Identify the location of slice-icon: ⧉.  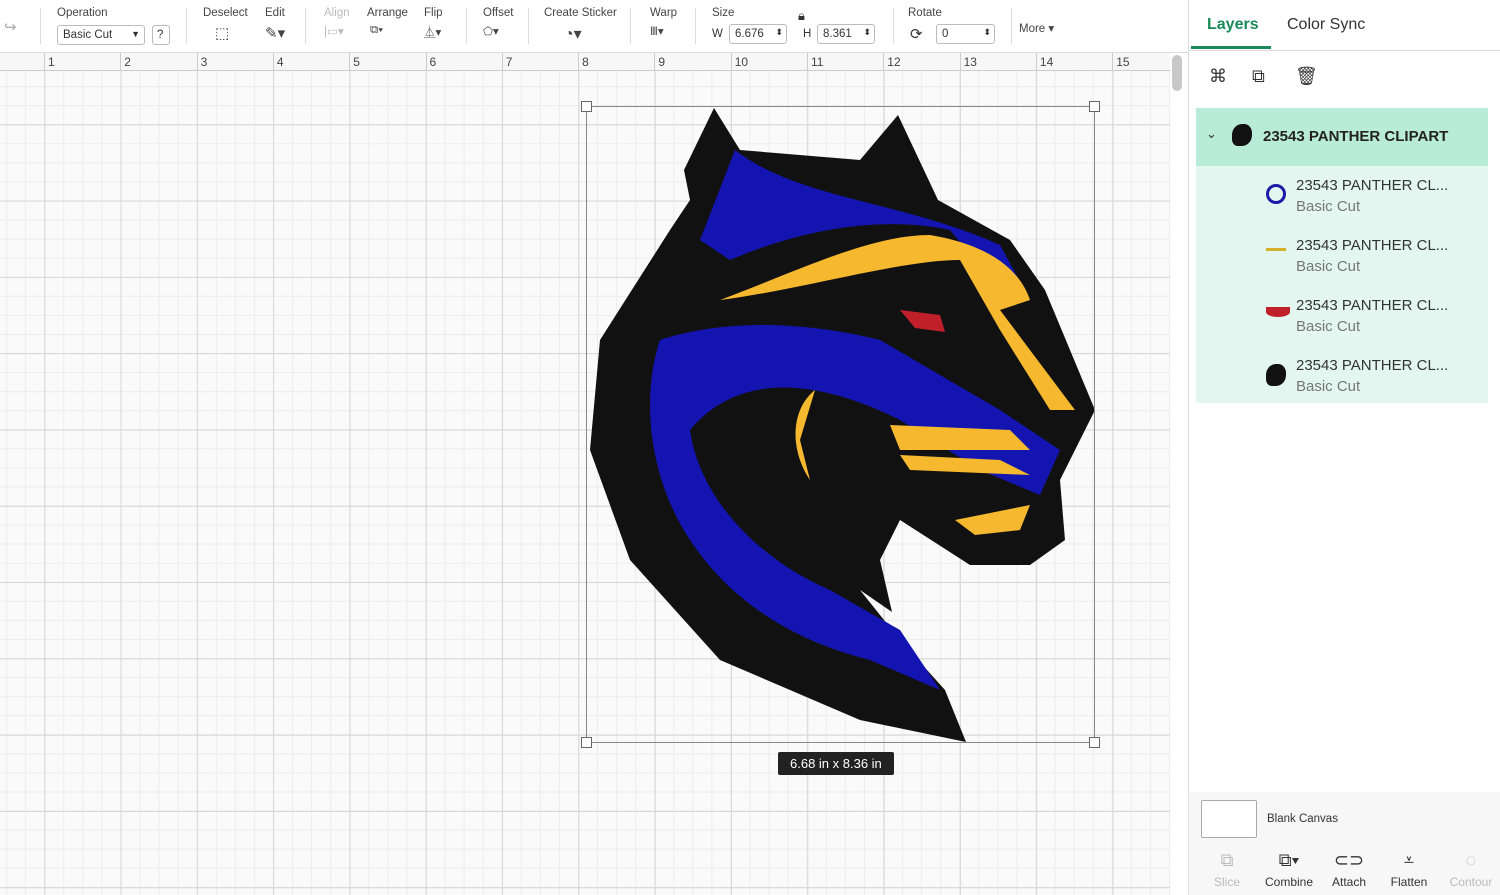
(1227, 860).